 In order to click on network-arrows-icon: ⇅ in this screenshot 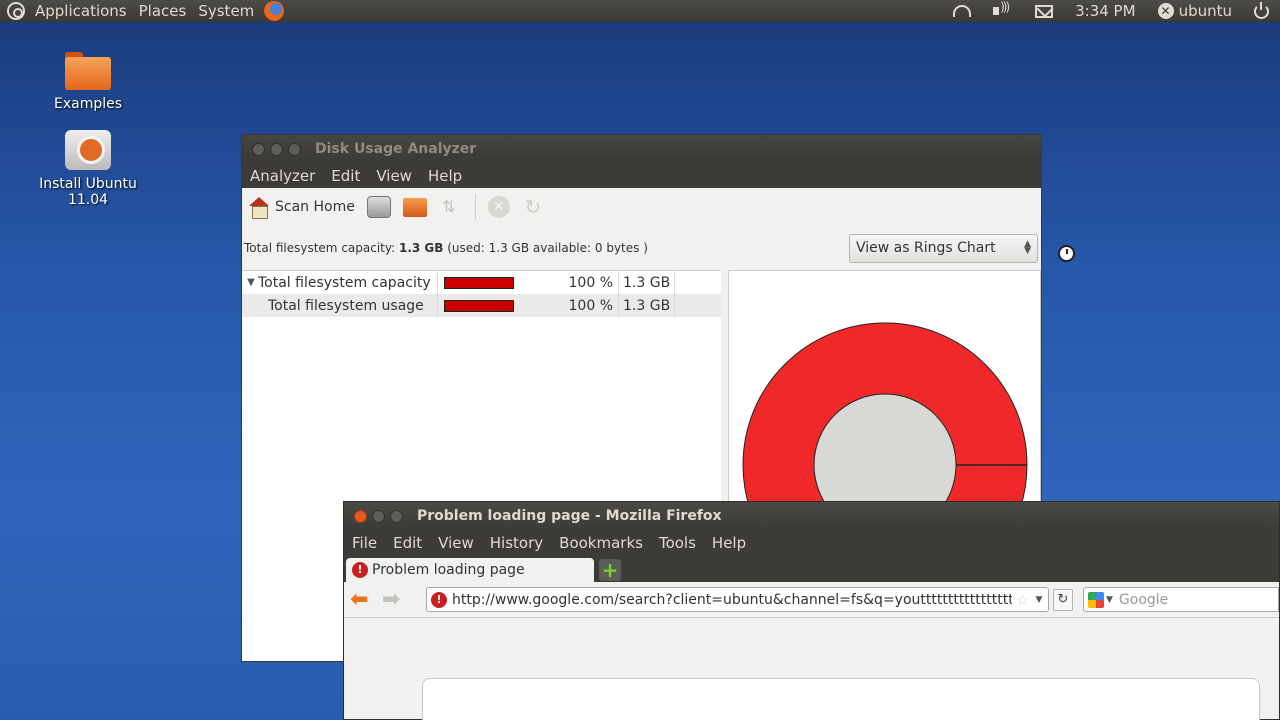, I will do `click(449, 206)`.